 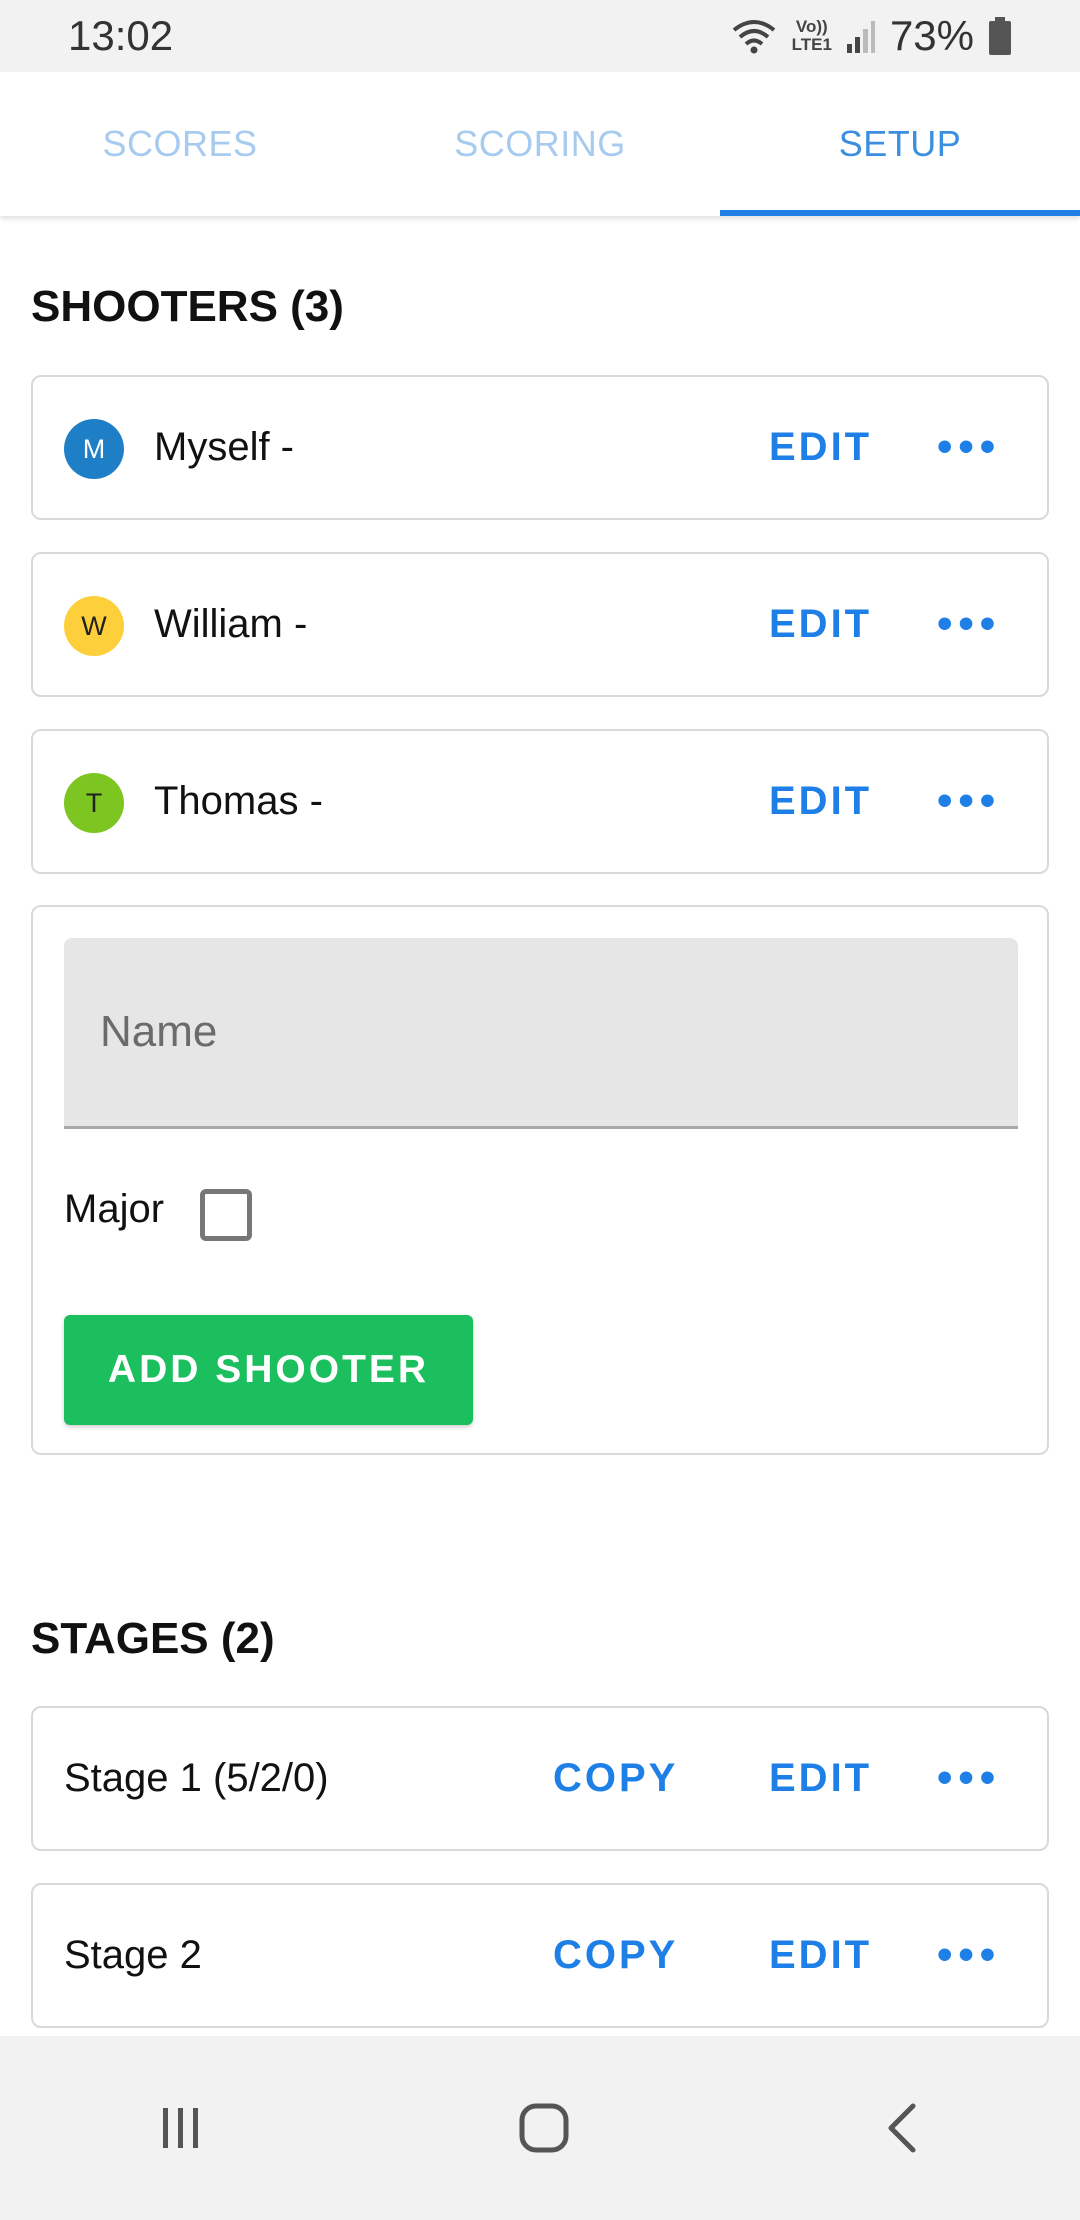 What do you see at coordinates (180, 144) in the screenshot?
I see `tab-scores: SCORES` at bounding box center [180, 144].